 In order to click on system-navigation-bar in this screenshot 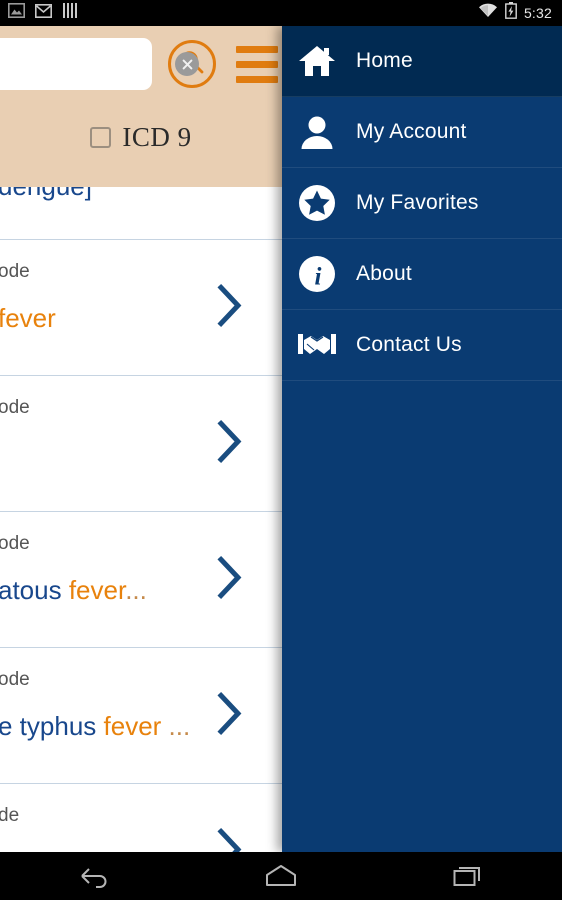, I will do `click(281, 876)`.